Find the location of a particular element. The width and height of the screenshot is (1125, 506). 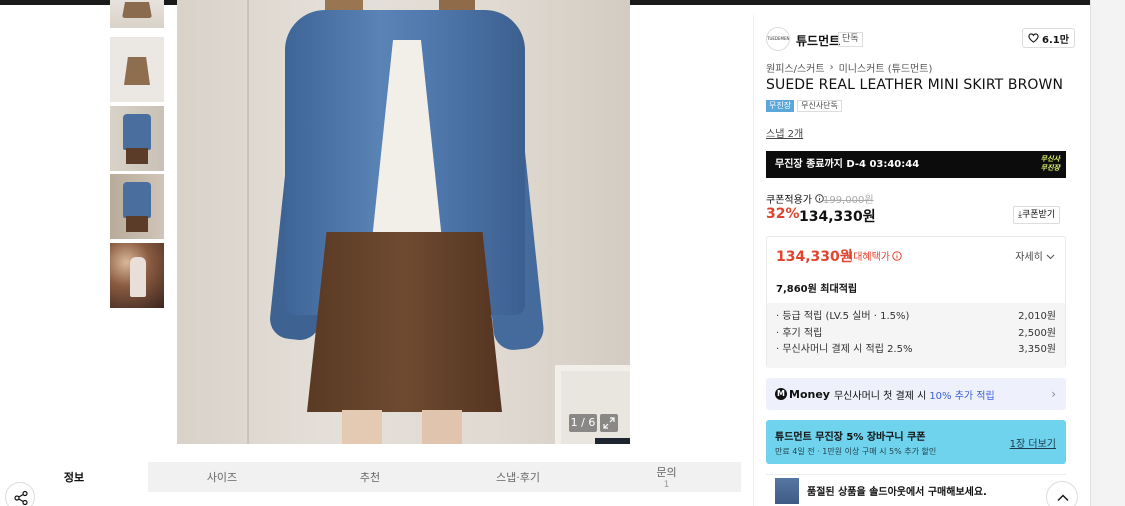

badge-exclusive: 무신사단독 is located at coordinates (819, 106).